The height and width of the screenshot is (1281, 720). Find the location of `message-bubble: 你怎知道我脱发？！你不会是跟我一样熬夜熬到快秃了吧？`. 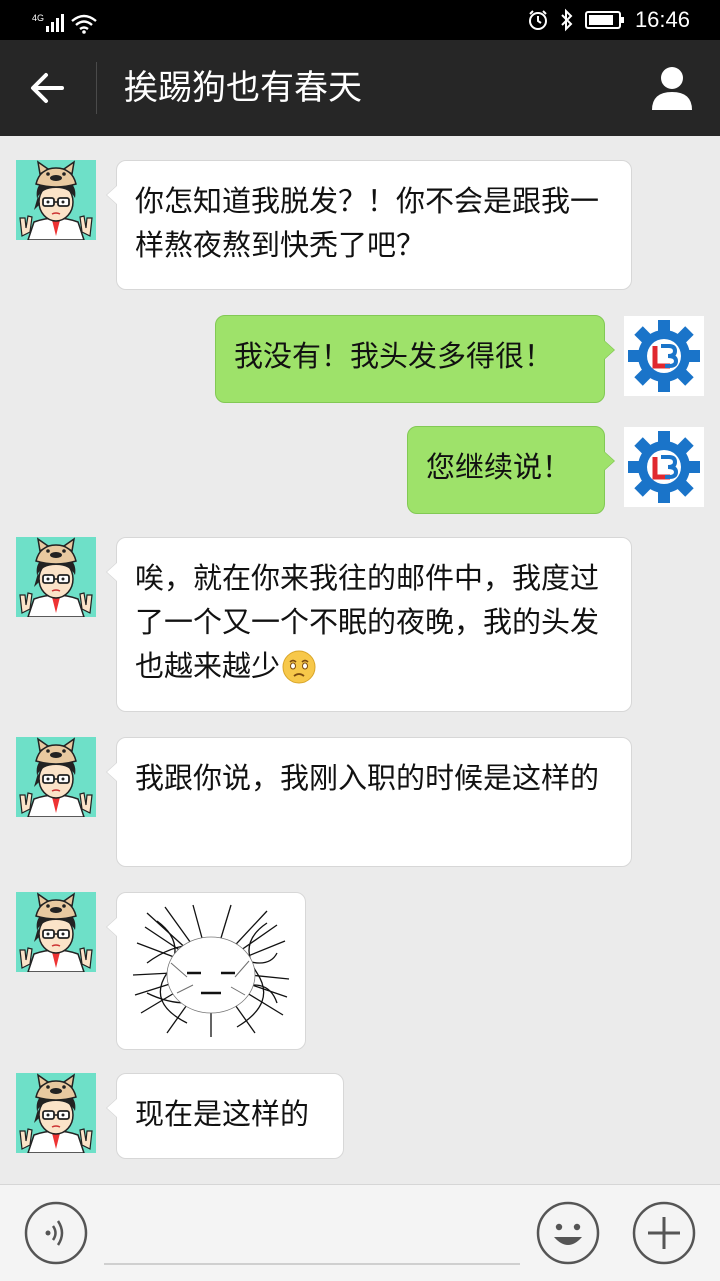

message-bubble: 你怎知道我脱发？！你不会是跟我一样熬夜熬到快秃了吧？ is located at coordinates (369, 225).